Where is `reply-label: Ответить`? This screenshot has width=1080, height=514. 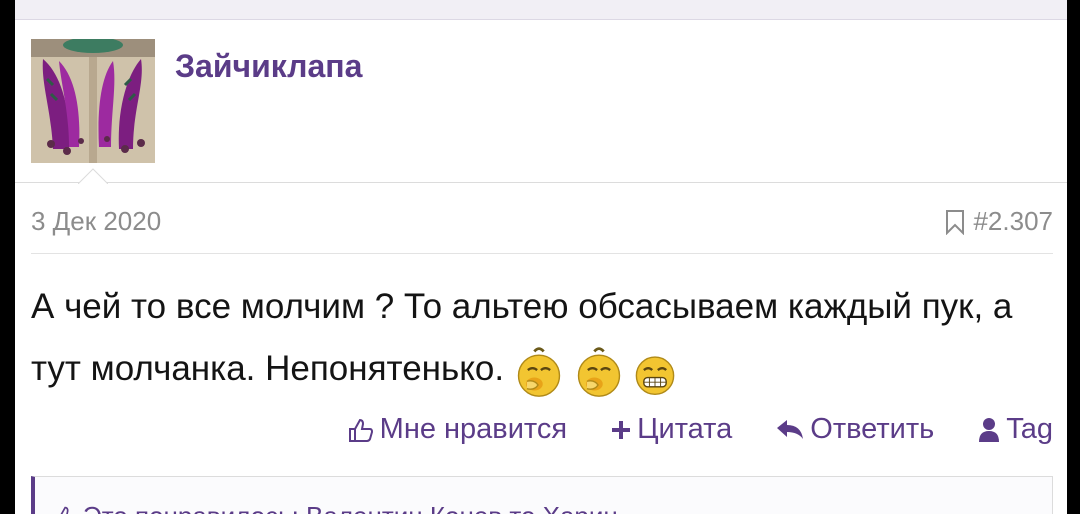 reply-label: Ответить is located at coordinates (872, 429).